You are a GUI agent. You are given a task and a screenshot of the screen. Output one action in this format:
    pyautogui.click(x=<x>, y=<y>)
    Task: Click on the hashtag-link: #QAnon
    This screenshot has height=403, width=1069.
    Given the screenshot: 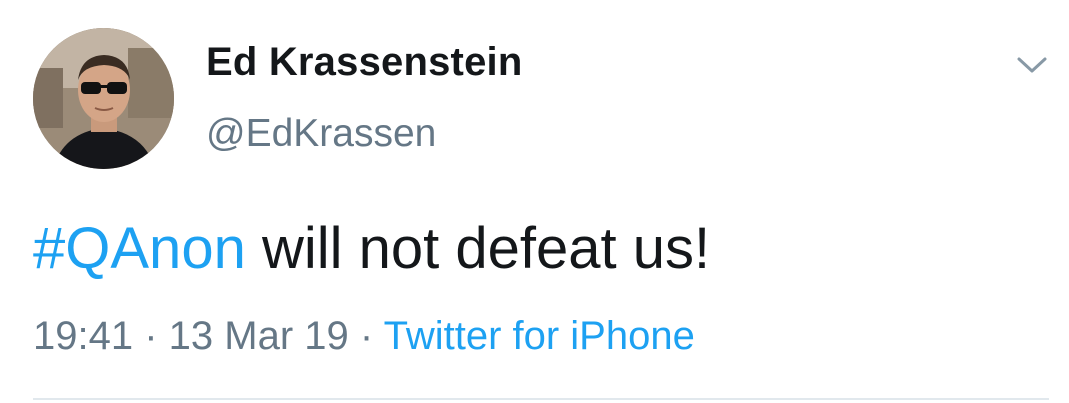 What is the action you would take?
    pyautogui.click(x=139, y=248)
    